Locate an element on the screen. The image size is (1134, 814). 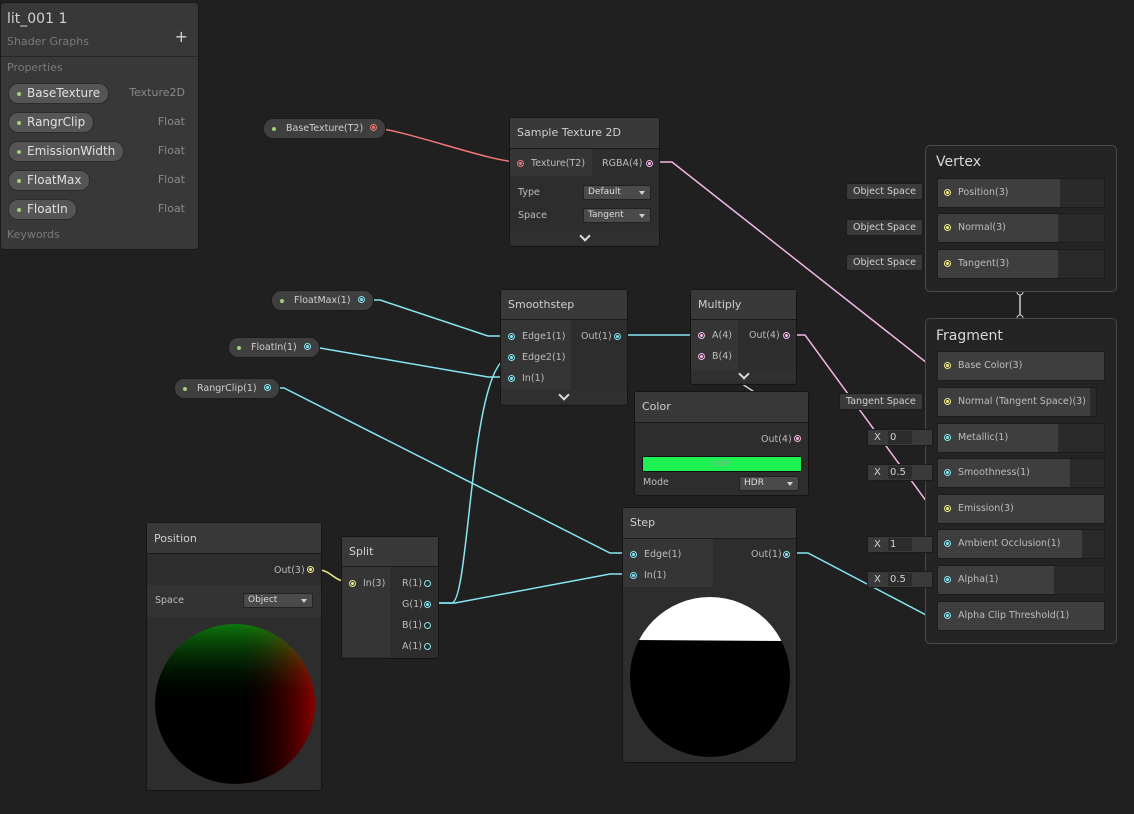
node-header: Multiply is located at coordinates (743, 305).